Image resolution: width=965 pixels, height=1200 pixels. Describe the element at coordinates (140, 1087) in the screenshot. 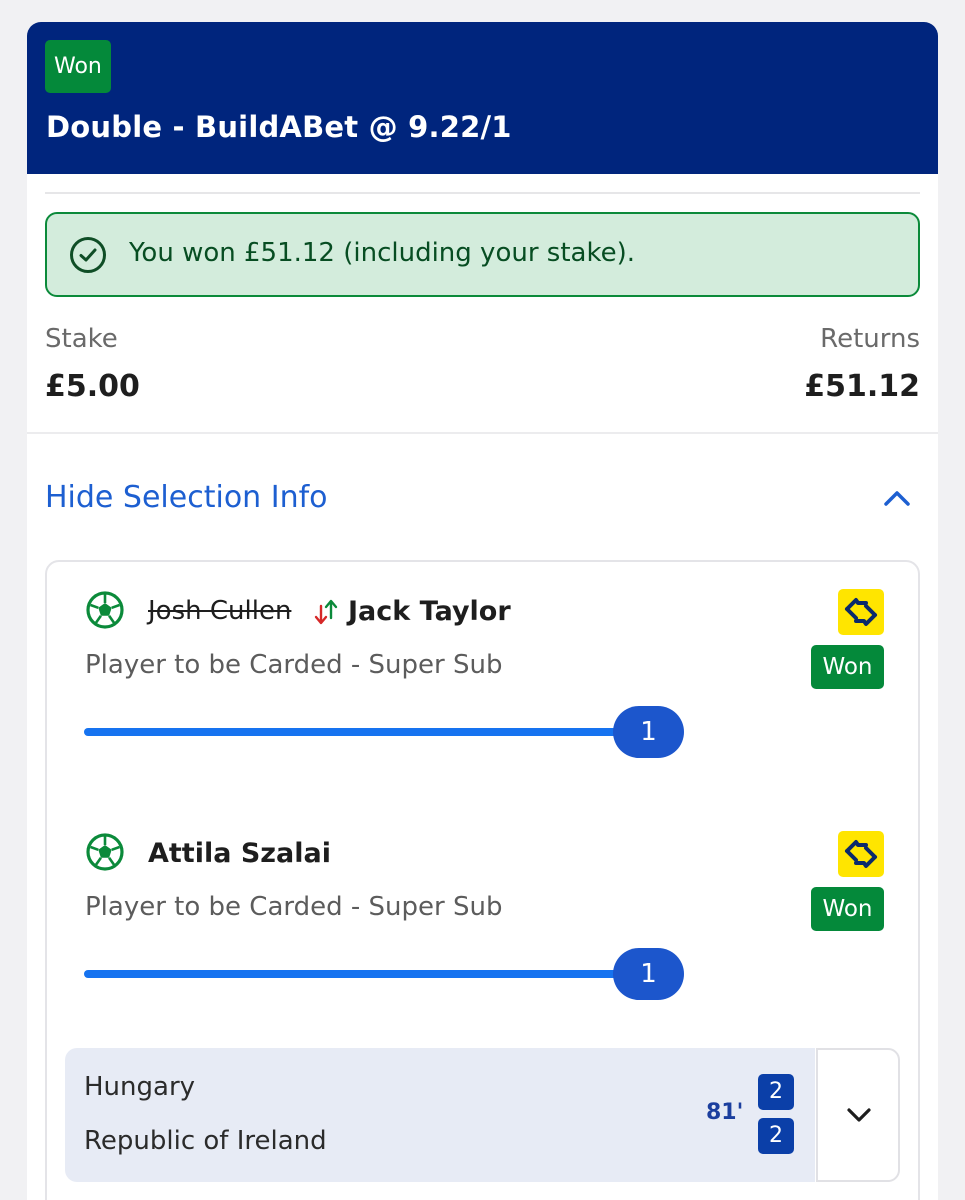

I see `home-team-name: Hungary` at that location.